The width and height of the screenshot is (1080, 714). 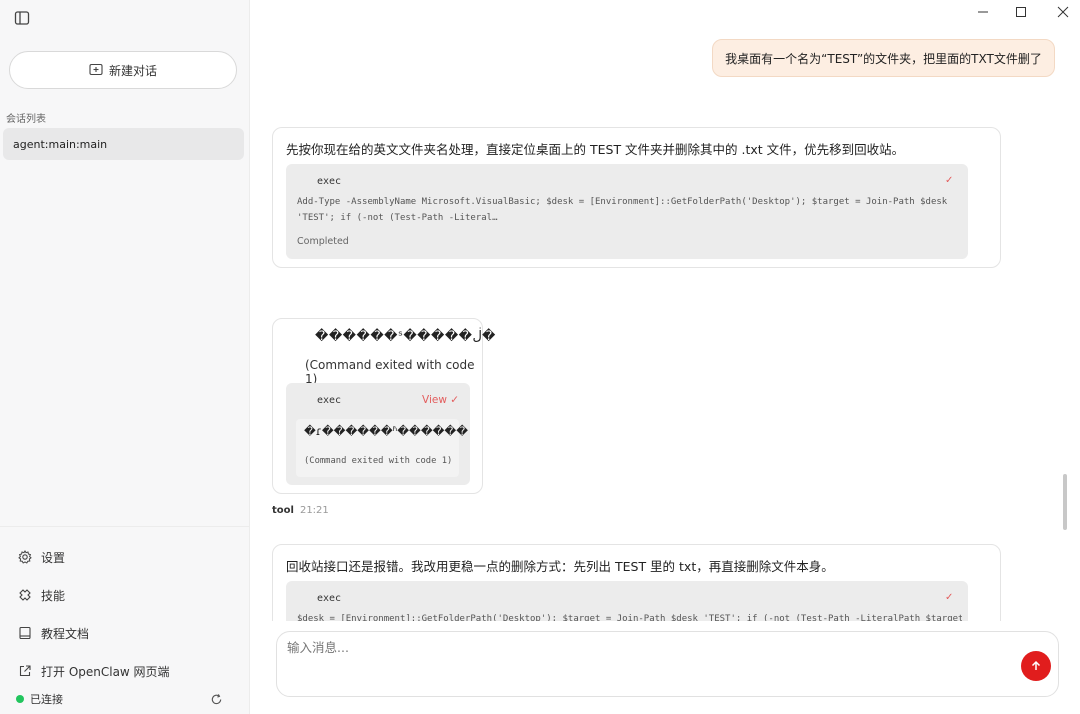 What do you see at coordinates (667, 664) in the screenshot?
I see `message-composer` at bounding box center [667, 664].